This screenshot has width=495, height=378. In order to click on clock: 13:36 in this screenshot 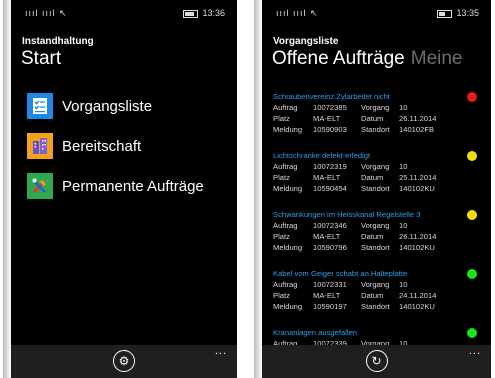, I will do `click(213, 13)`.